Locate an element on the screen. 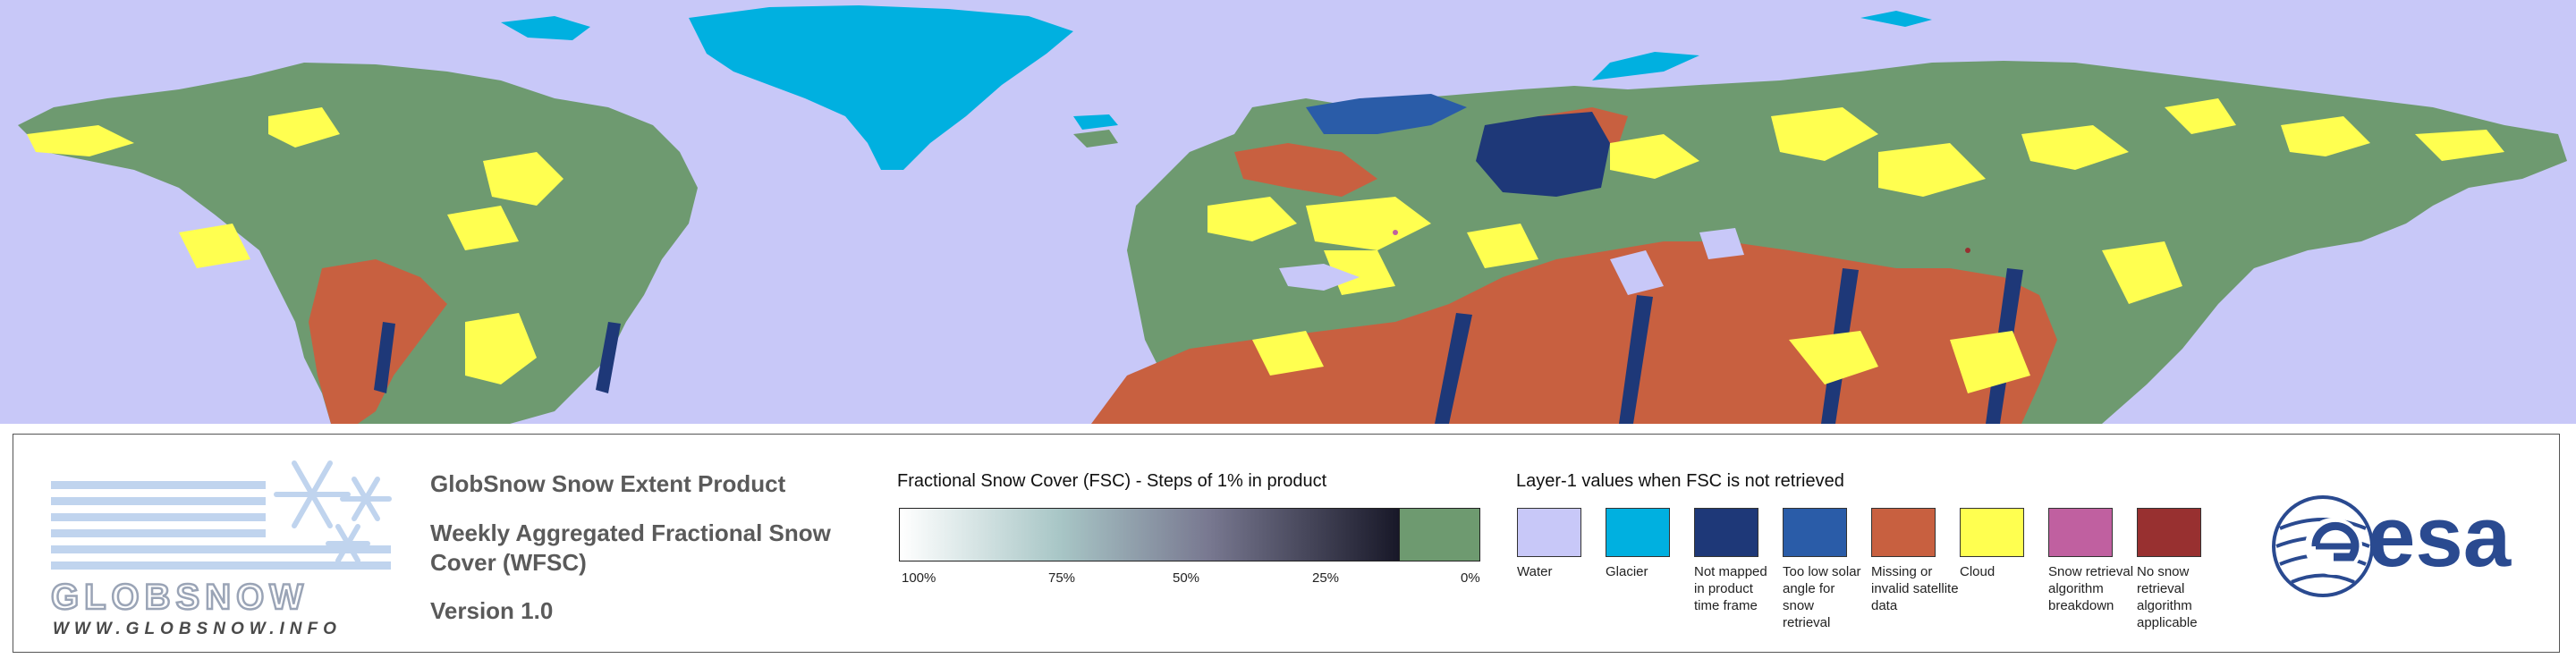 This screenshot has width=2576, height=667. product-version: Version 1.0 is located at coordinates (492, 610).